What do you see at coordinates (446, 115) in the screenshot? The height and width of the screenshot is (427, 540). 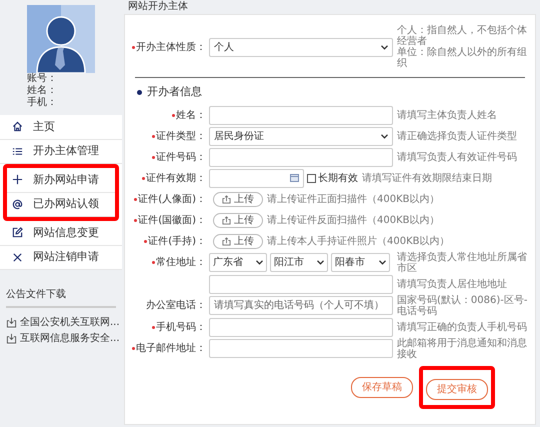 I see `hint-text: 请填写主体负责人姓名` at bounding box center [446, 115].